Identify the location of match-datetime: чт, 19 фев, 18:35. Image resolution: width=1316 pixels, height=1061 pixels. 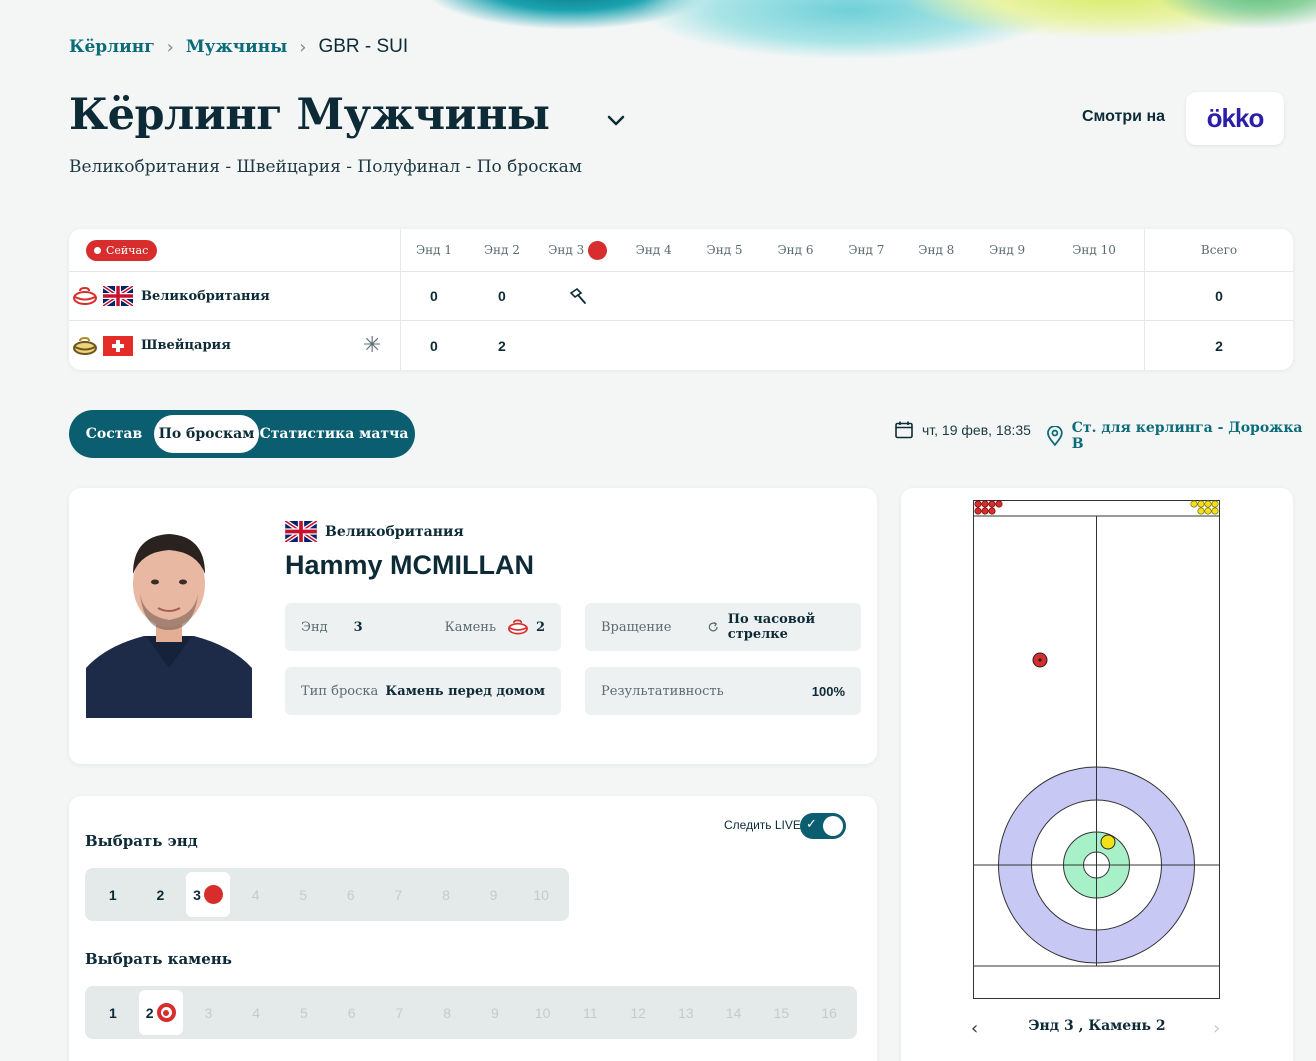
(962, 430).